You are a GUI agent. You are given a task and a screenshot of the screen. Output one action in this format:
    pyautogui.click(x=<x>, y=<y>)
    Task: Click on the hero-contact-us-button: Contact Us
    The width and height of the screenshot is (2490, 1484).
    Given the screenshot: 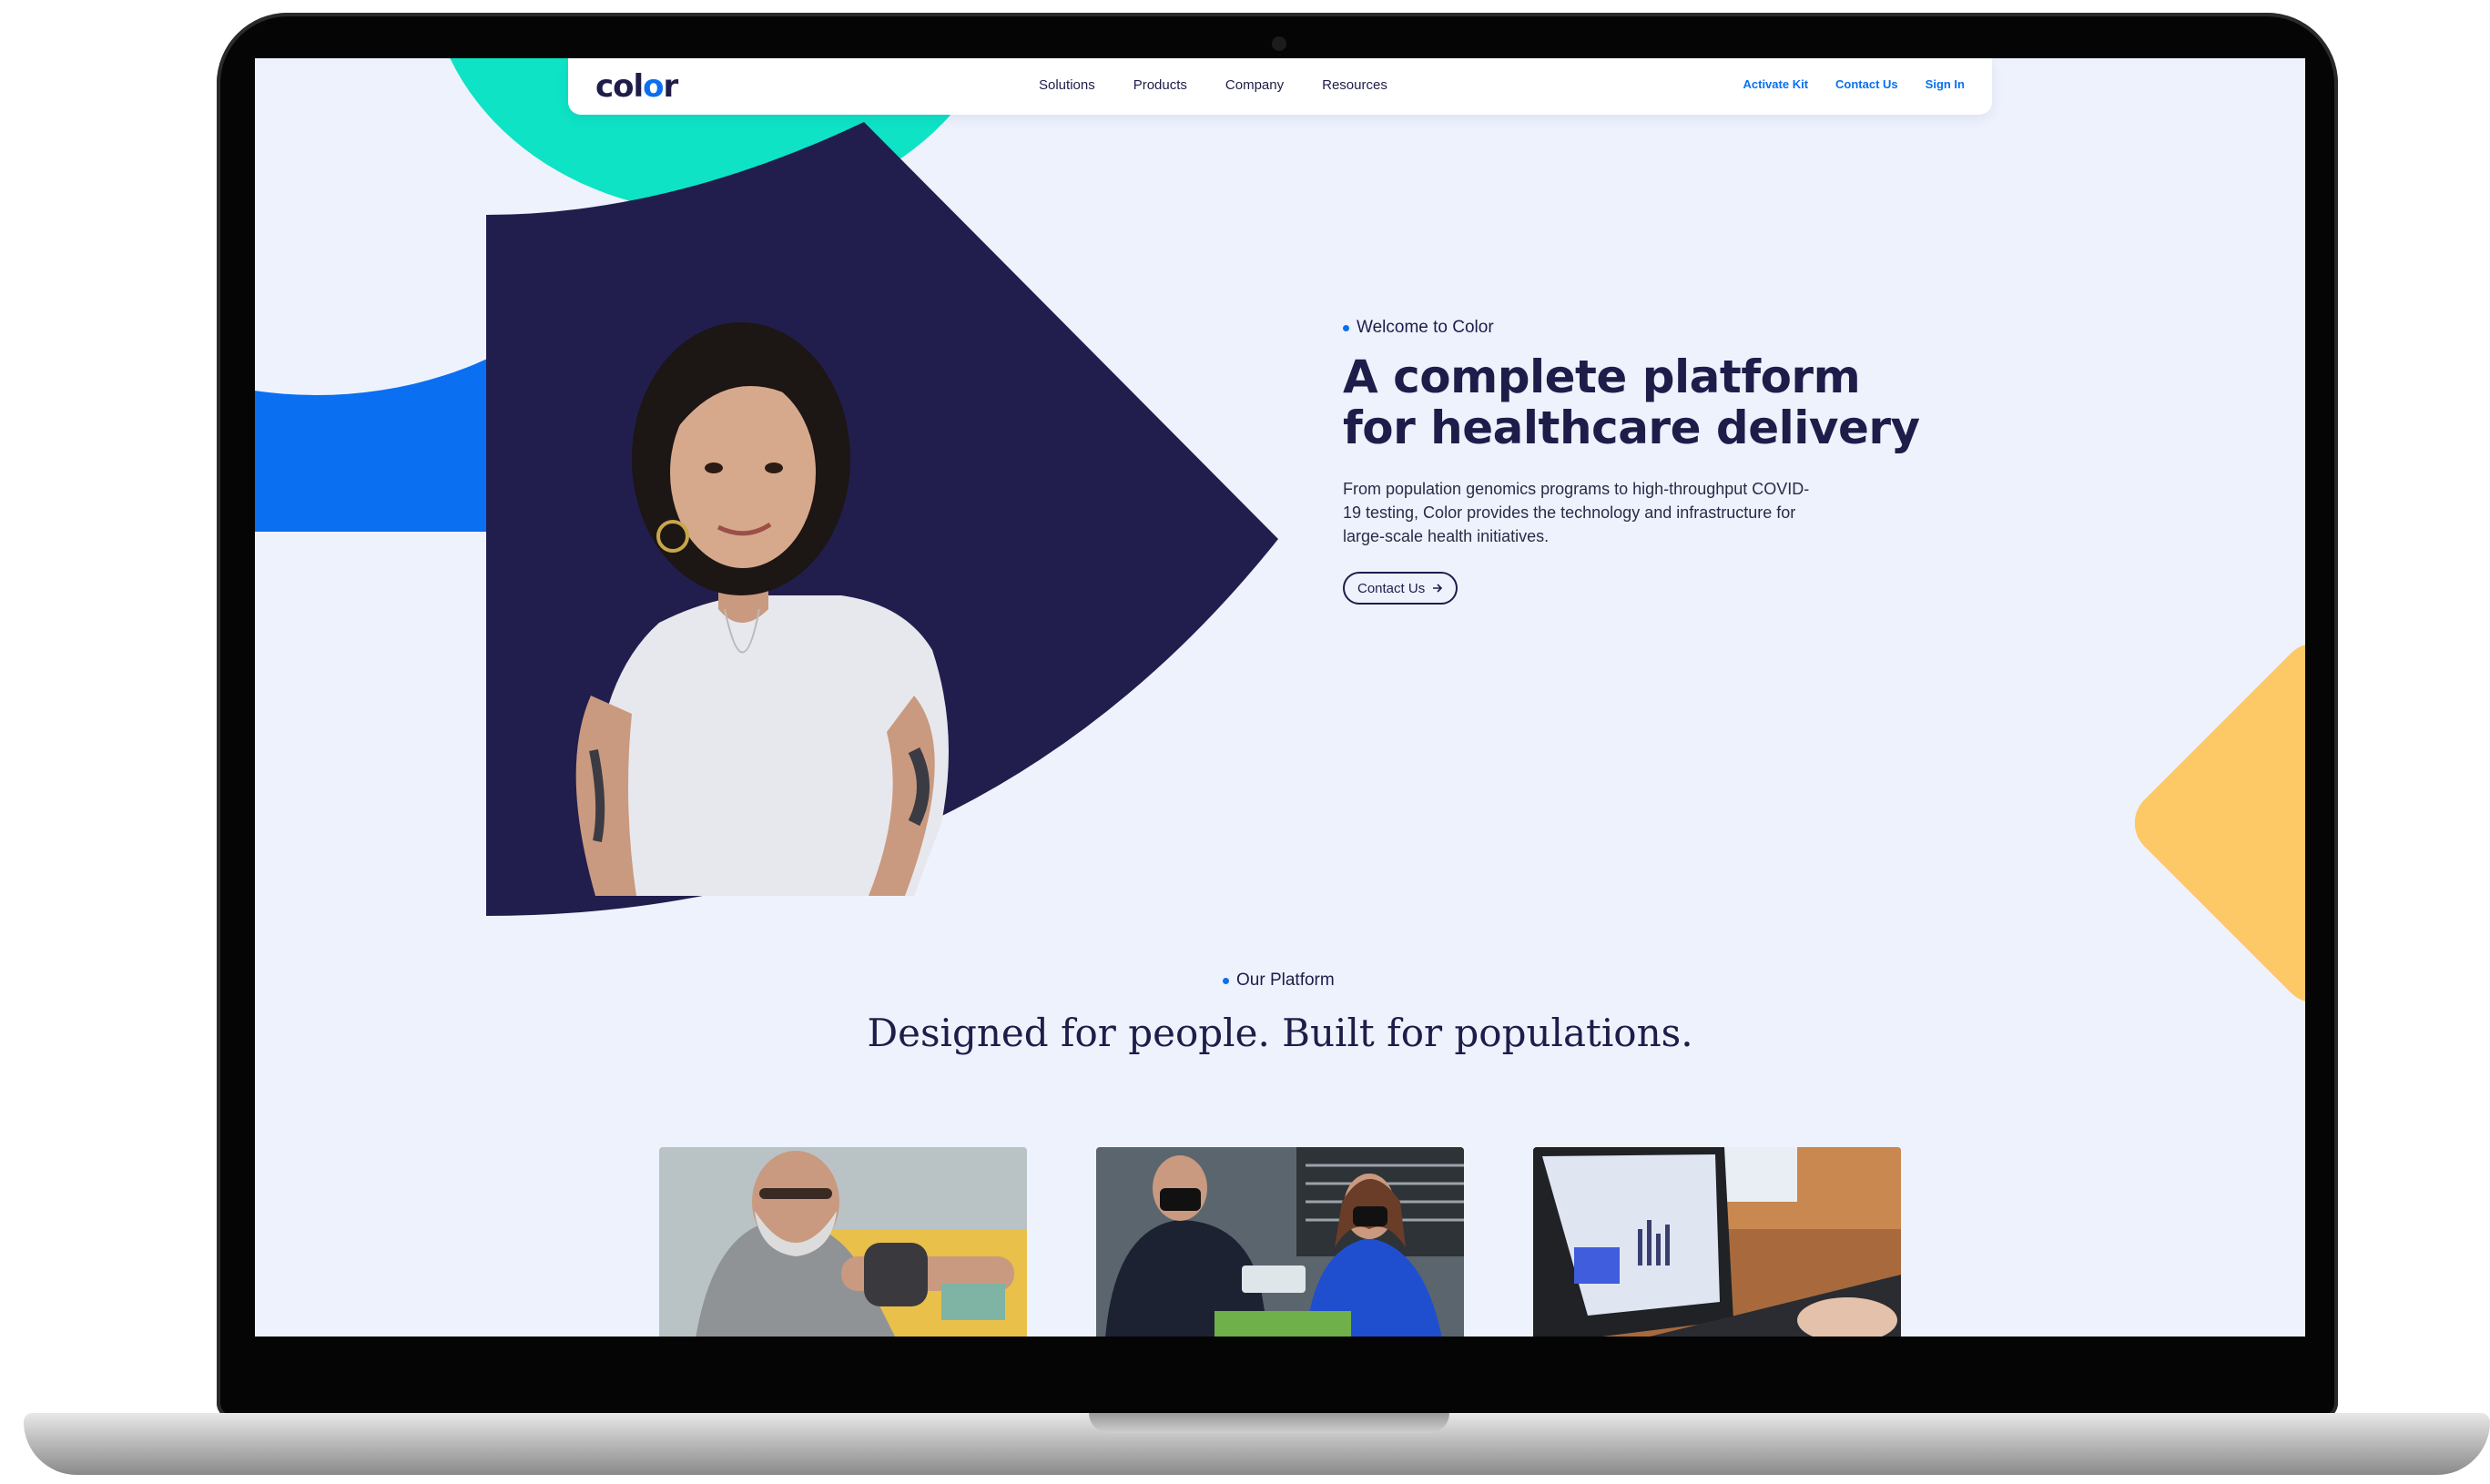 What is the action you would take?
    pyautogui.click(x=1400, y=588)
    